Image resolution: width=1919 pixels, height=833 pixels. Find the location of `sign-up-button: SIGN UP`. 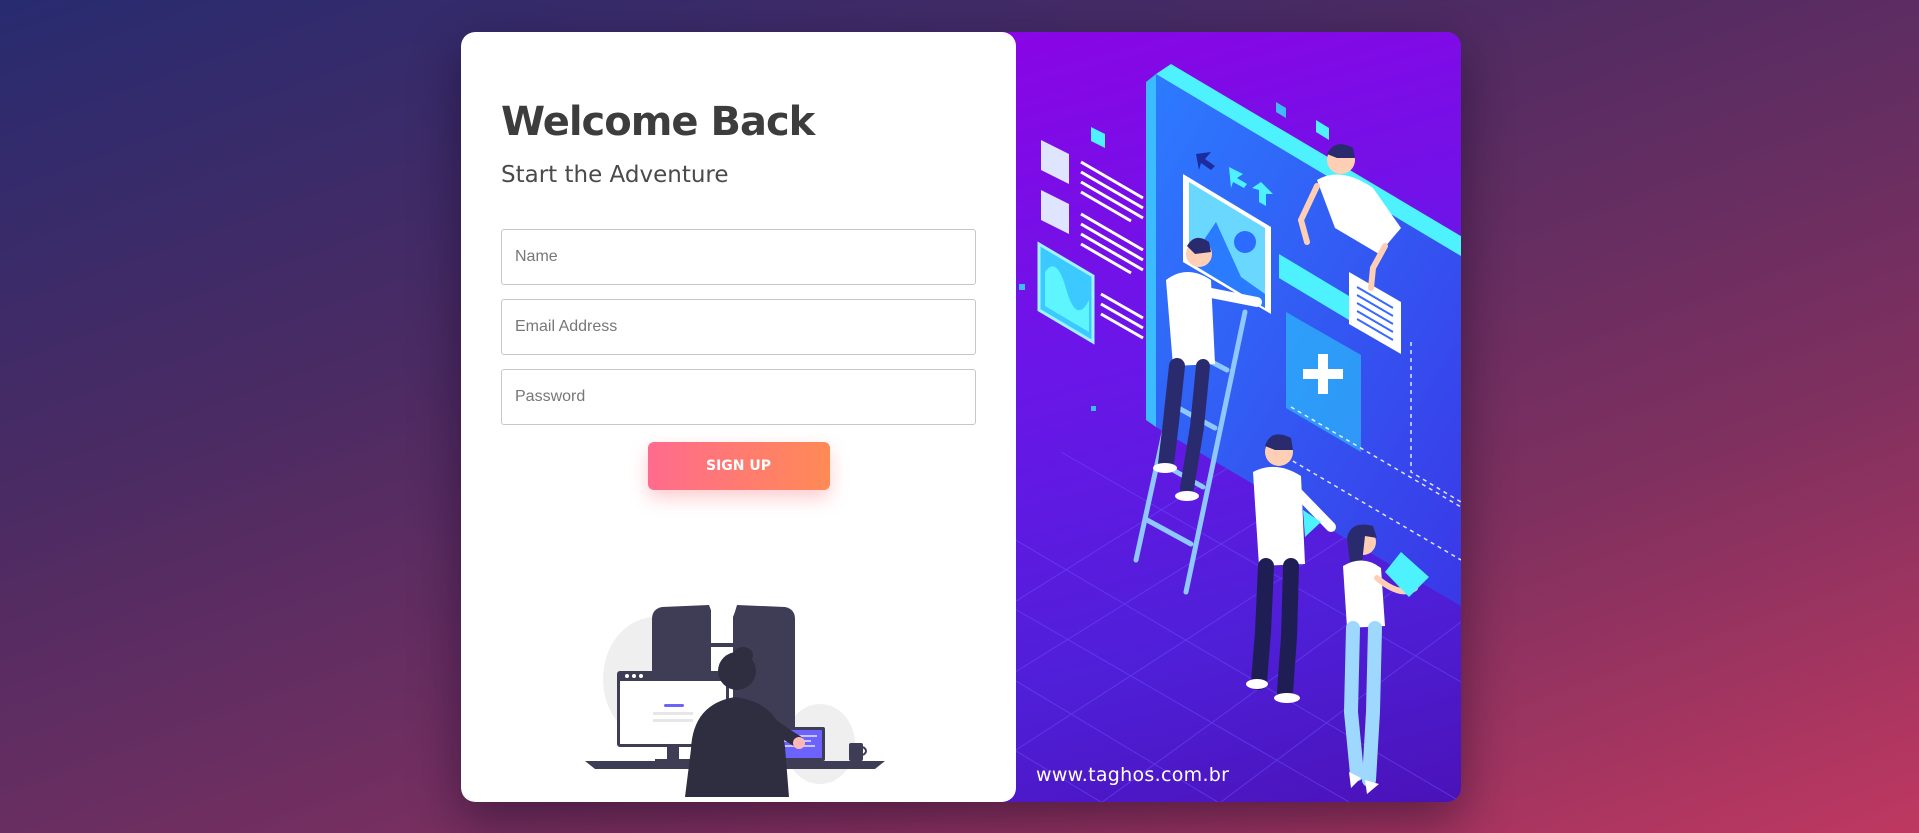

sign-up-button: SIGN UP is located at coordinates (738, 466).